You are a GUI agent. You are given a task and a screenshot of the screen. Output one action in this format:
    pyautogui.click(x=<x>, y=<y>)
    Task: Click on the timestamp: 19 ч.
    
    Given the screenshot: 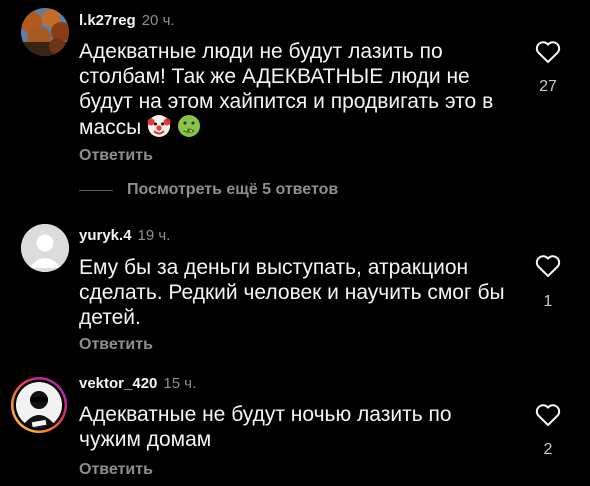 What is the action you would take?
    pyautogui.click(x=154, y=235)
    